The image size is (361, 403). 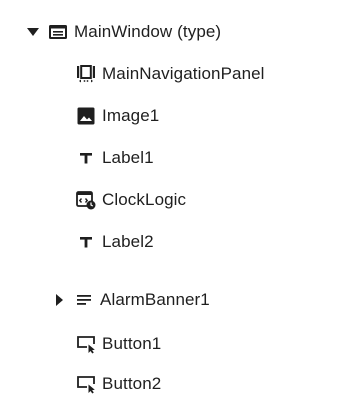 I want to click on tree-item-label: MainWindow (type), so click(x=148, y=31).